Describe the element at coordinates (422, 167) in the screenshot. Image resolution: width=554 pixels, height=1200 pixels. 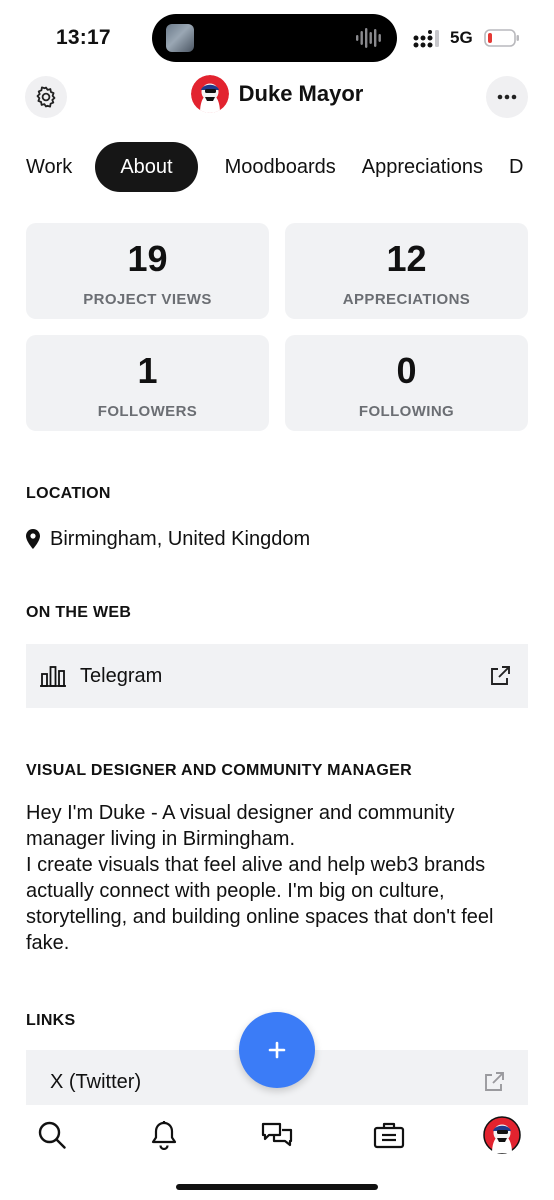
I see `tab-appreciations: Appreciations` at that location.